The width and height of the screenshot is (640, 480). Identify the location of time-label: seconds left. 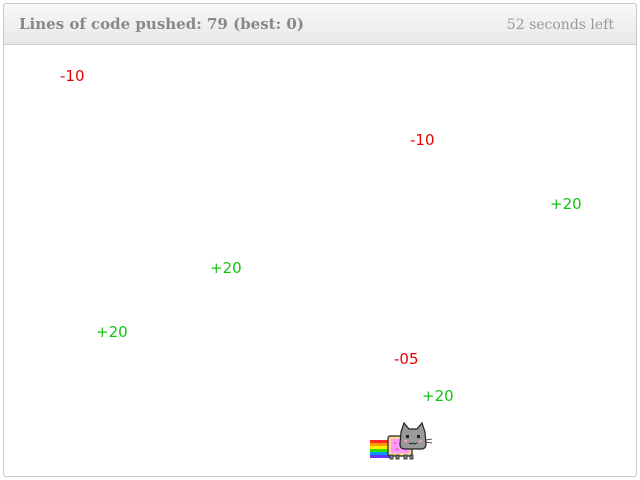
(571, 25).